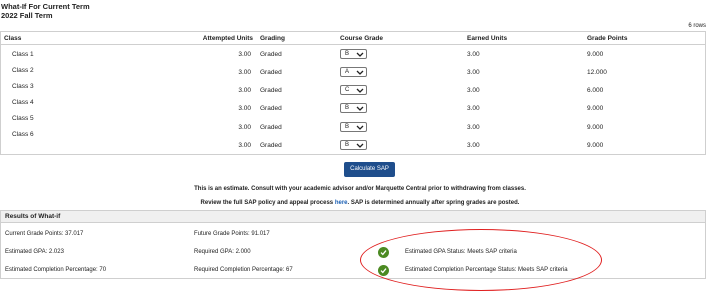 This screenshot has width=720, height=302. What do you see at coordinates (272, 38) in the screenshot?
I see `header-grading: Grading` at bounding box center [272, 38].